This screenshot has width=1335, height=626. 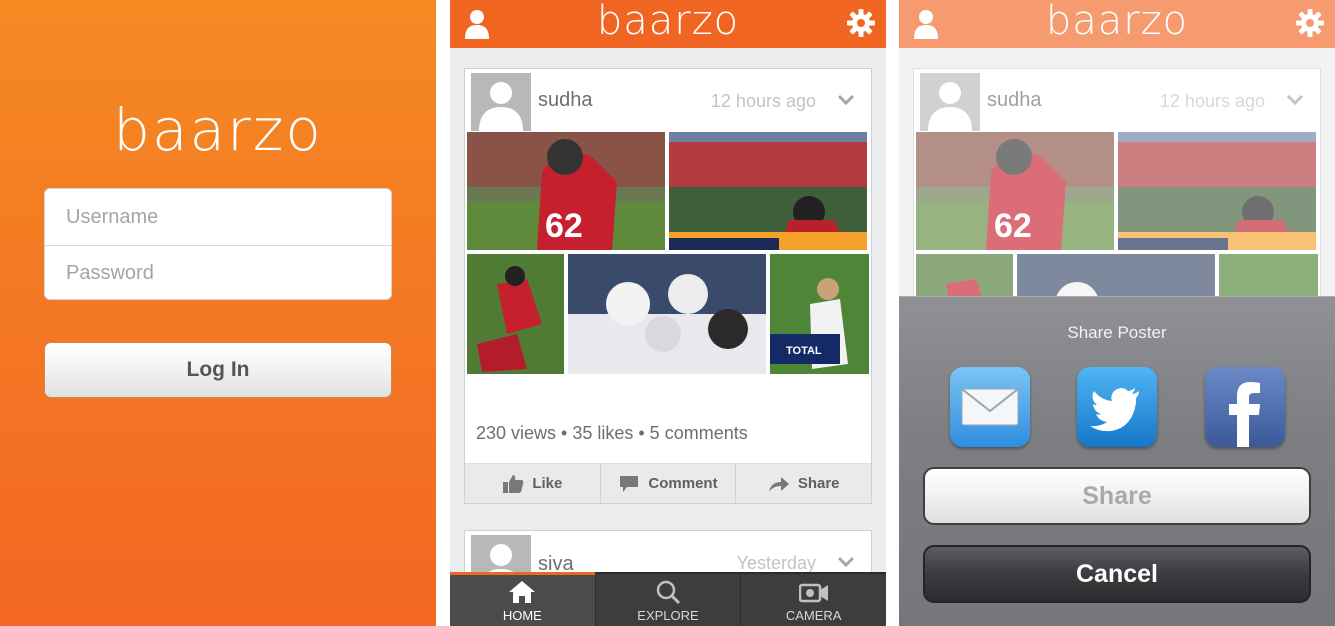 I want to click on like-button: Like, so click(x=532, y=483).